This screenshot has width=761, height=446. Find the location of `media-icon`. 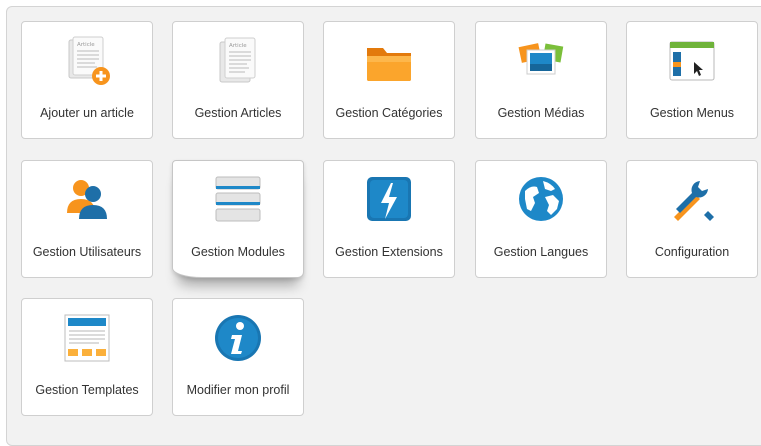

media-icon is located at coordinates (541, 62).